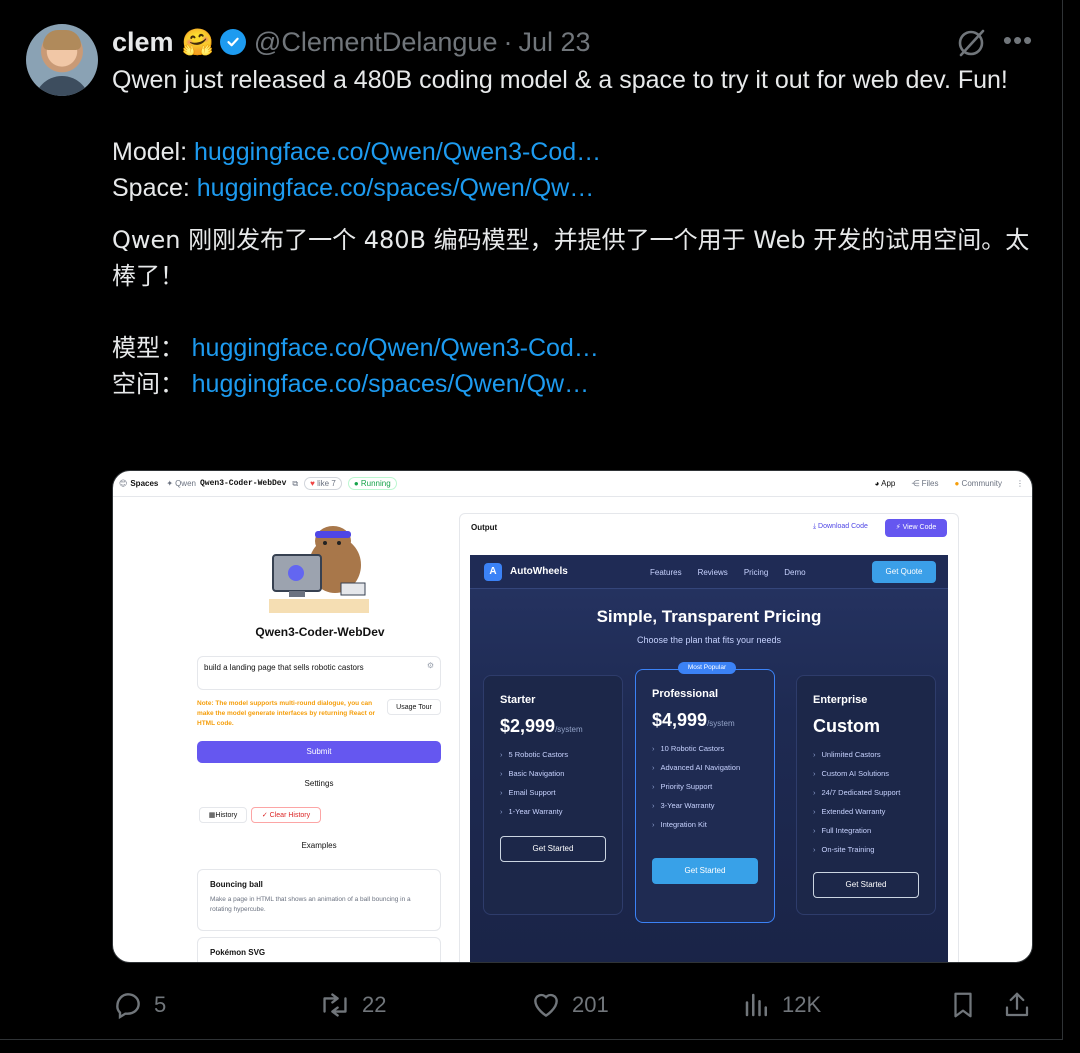 This screenshot has width=1080, height=1053. Describe the element at coordinates (286, 815) in the screenshot. I see `clear-history-button: ✓ Clear History` at that location.